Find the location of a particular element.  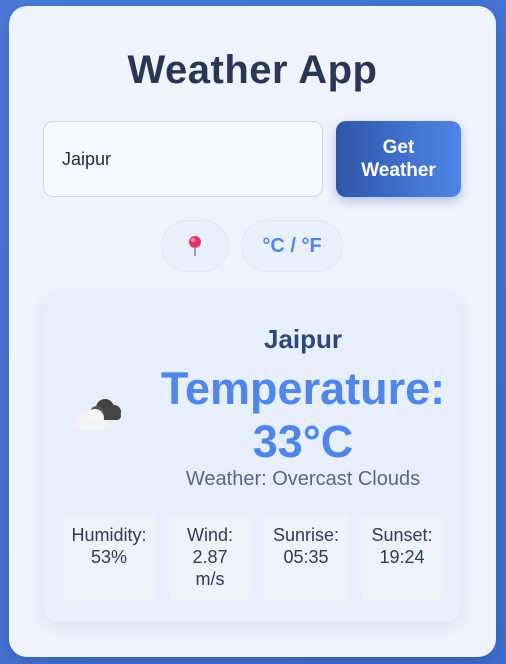

current-location-button is located at coordinates (195, 246).